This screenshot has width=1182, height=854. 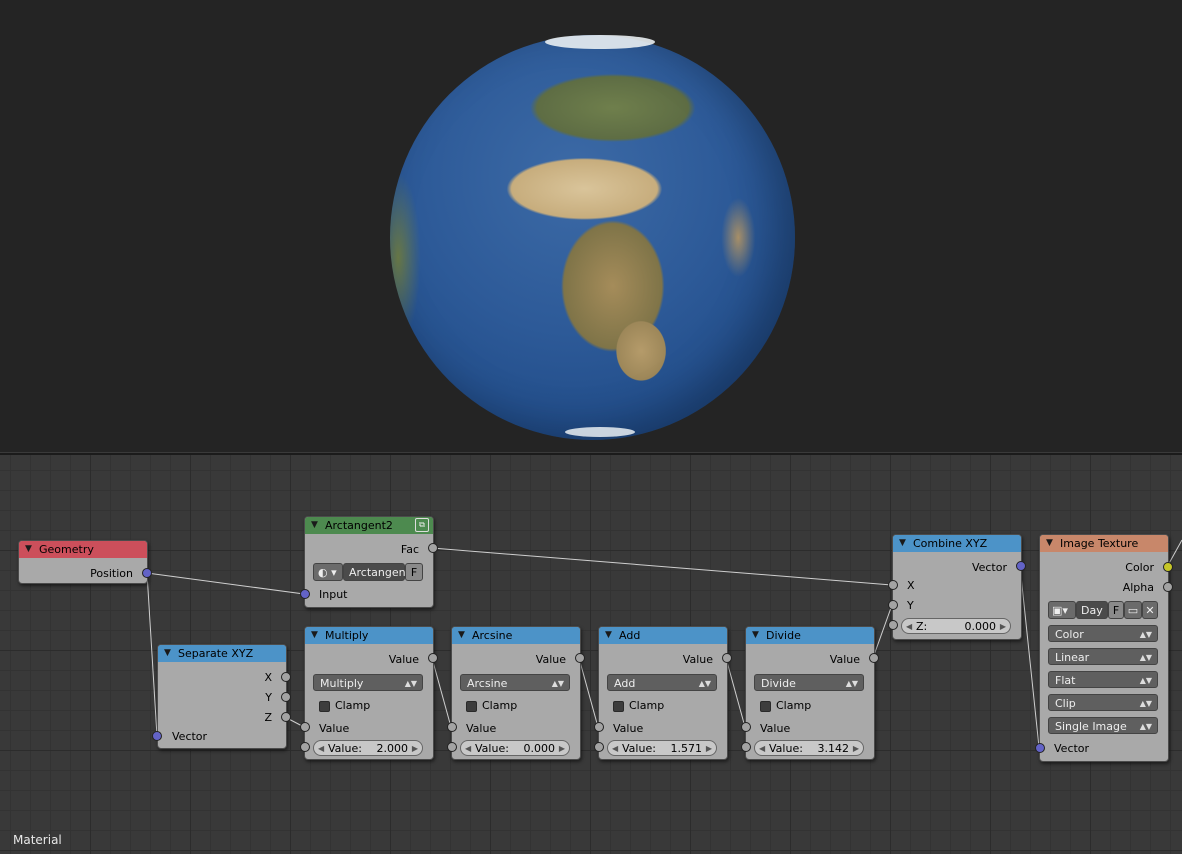 What do you see at coordinates (286, 717) in the screenshot?
I see `socket-z-out` at bounding box center [286, 717].